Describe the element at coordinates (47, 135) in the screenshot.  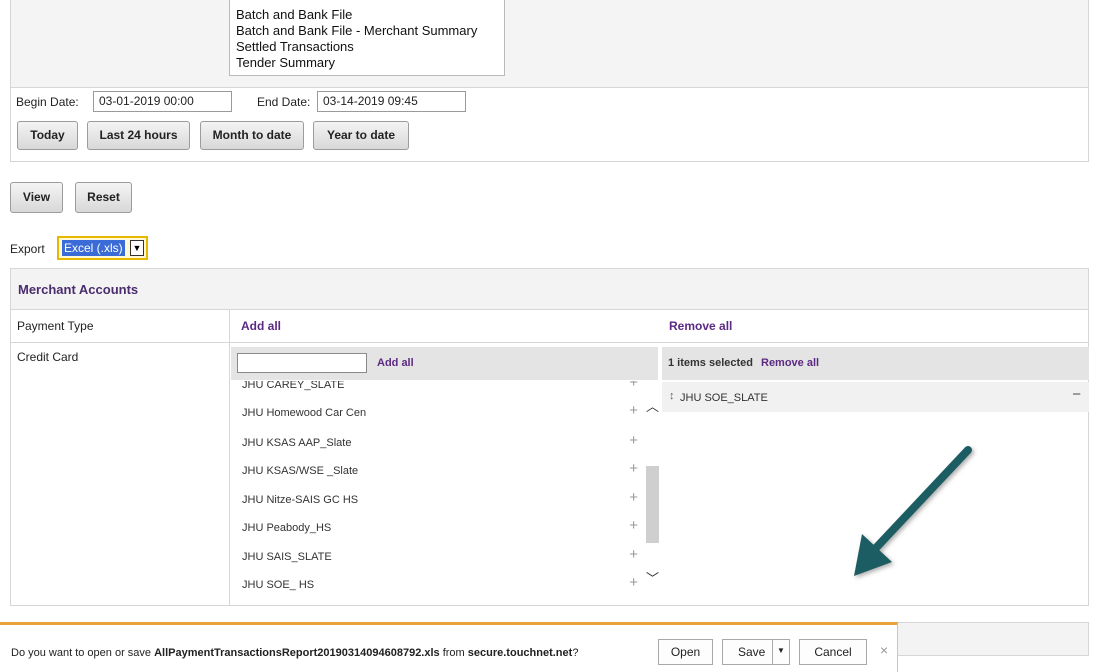
I see `today-button: Today` at that location.